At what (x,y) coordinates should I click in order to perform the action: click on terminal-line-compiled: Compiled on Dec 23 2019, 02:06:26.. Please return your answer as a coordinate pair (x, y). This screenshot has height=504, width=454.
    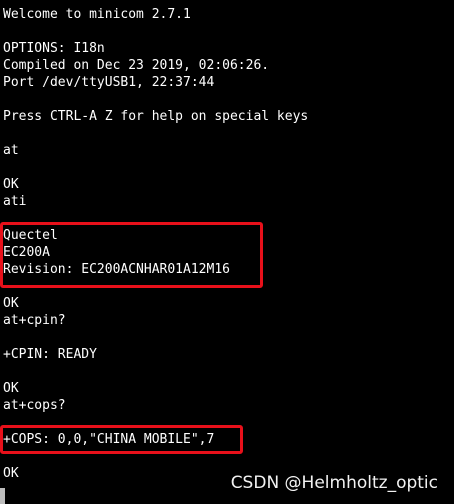
    Looking at the image, I should click on (136, 65).